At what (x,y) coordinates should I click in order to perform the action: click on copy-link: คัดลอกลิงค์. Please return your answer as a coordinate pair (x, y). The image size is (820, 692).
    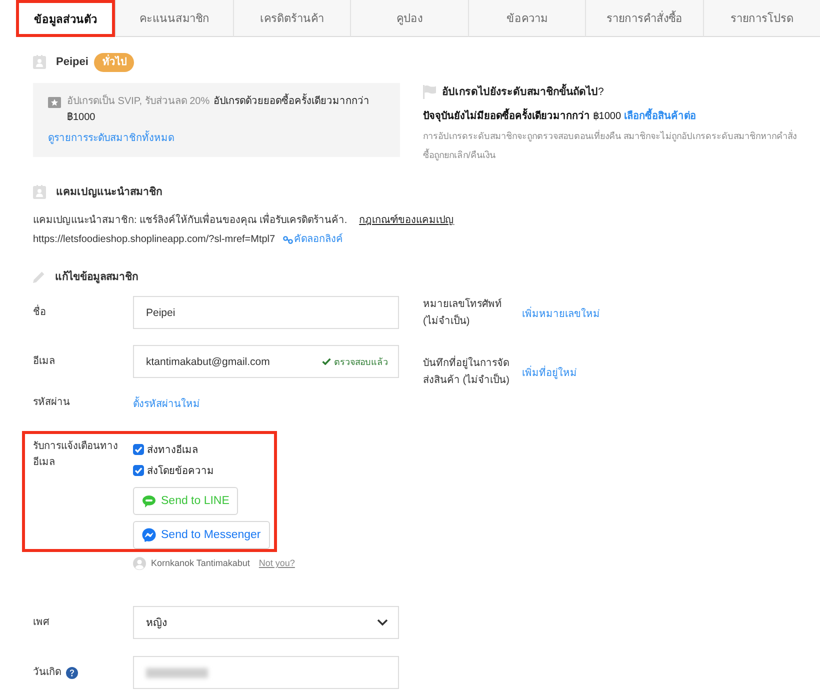
    Looking at the image, I should click on (313, 239).